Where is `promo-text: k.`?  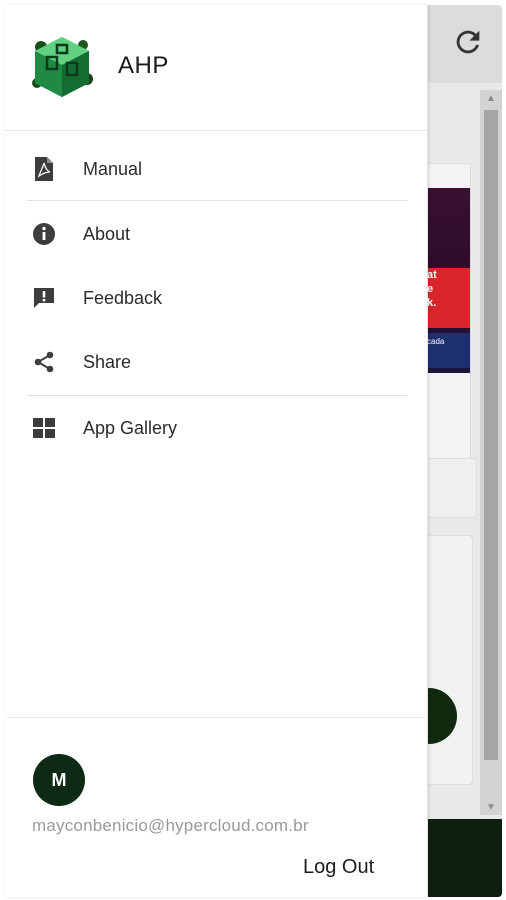 promo-text: k. is located at coordinates (432, 303).